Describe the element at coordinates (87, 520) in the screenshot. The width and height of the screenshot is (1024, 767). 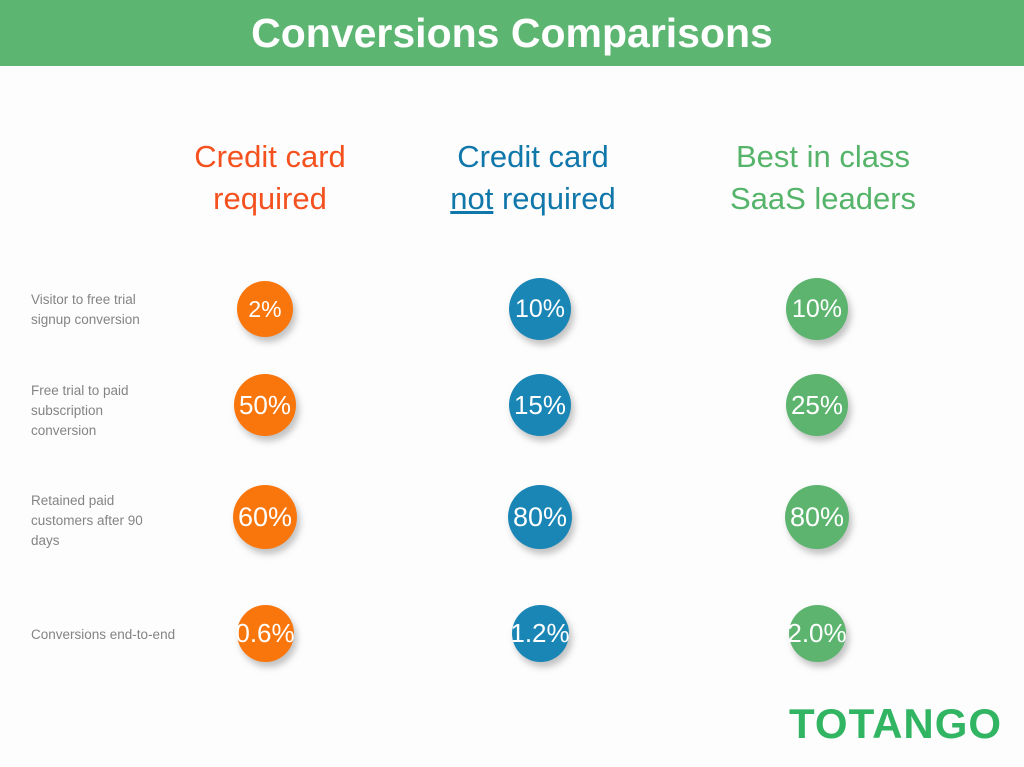
I see `row-label-line: customers after 90` at that location.